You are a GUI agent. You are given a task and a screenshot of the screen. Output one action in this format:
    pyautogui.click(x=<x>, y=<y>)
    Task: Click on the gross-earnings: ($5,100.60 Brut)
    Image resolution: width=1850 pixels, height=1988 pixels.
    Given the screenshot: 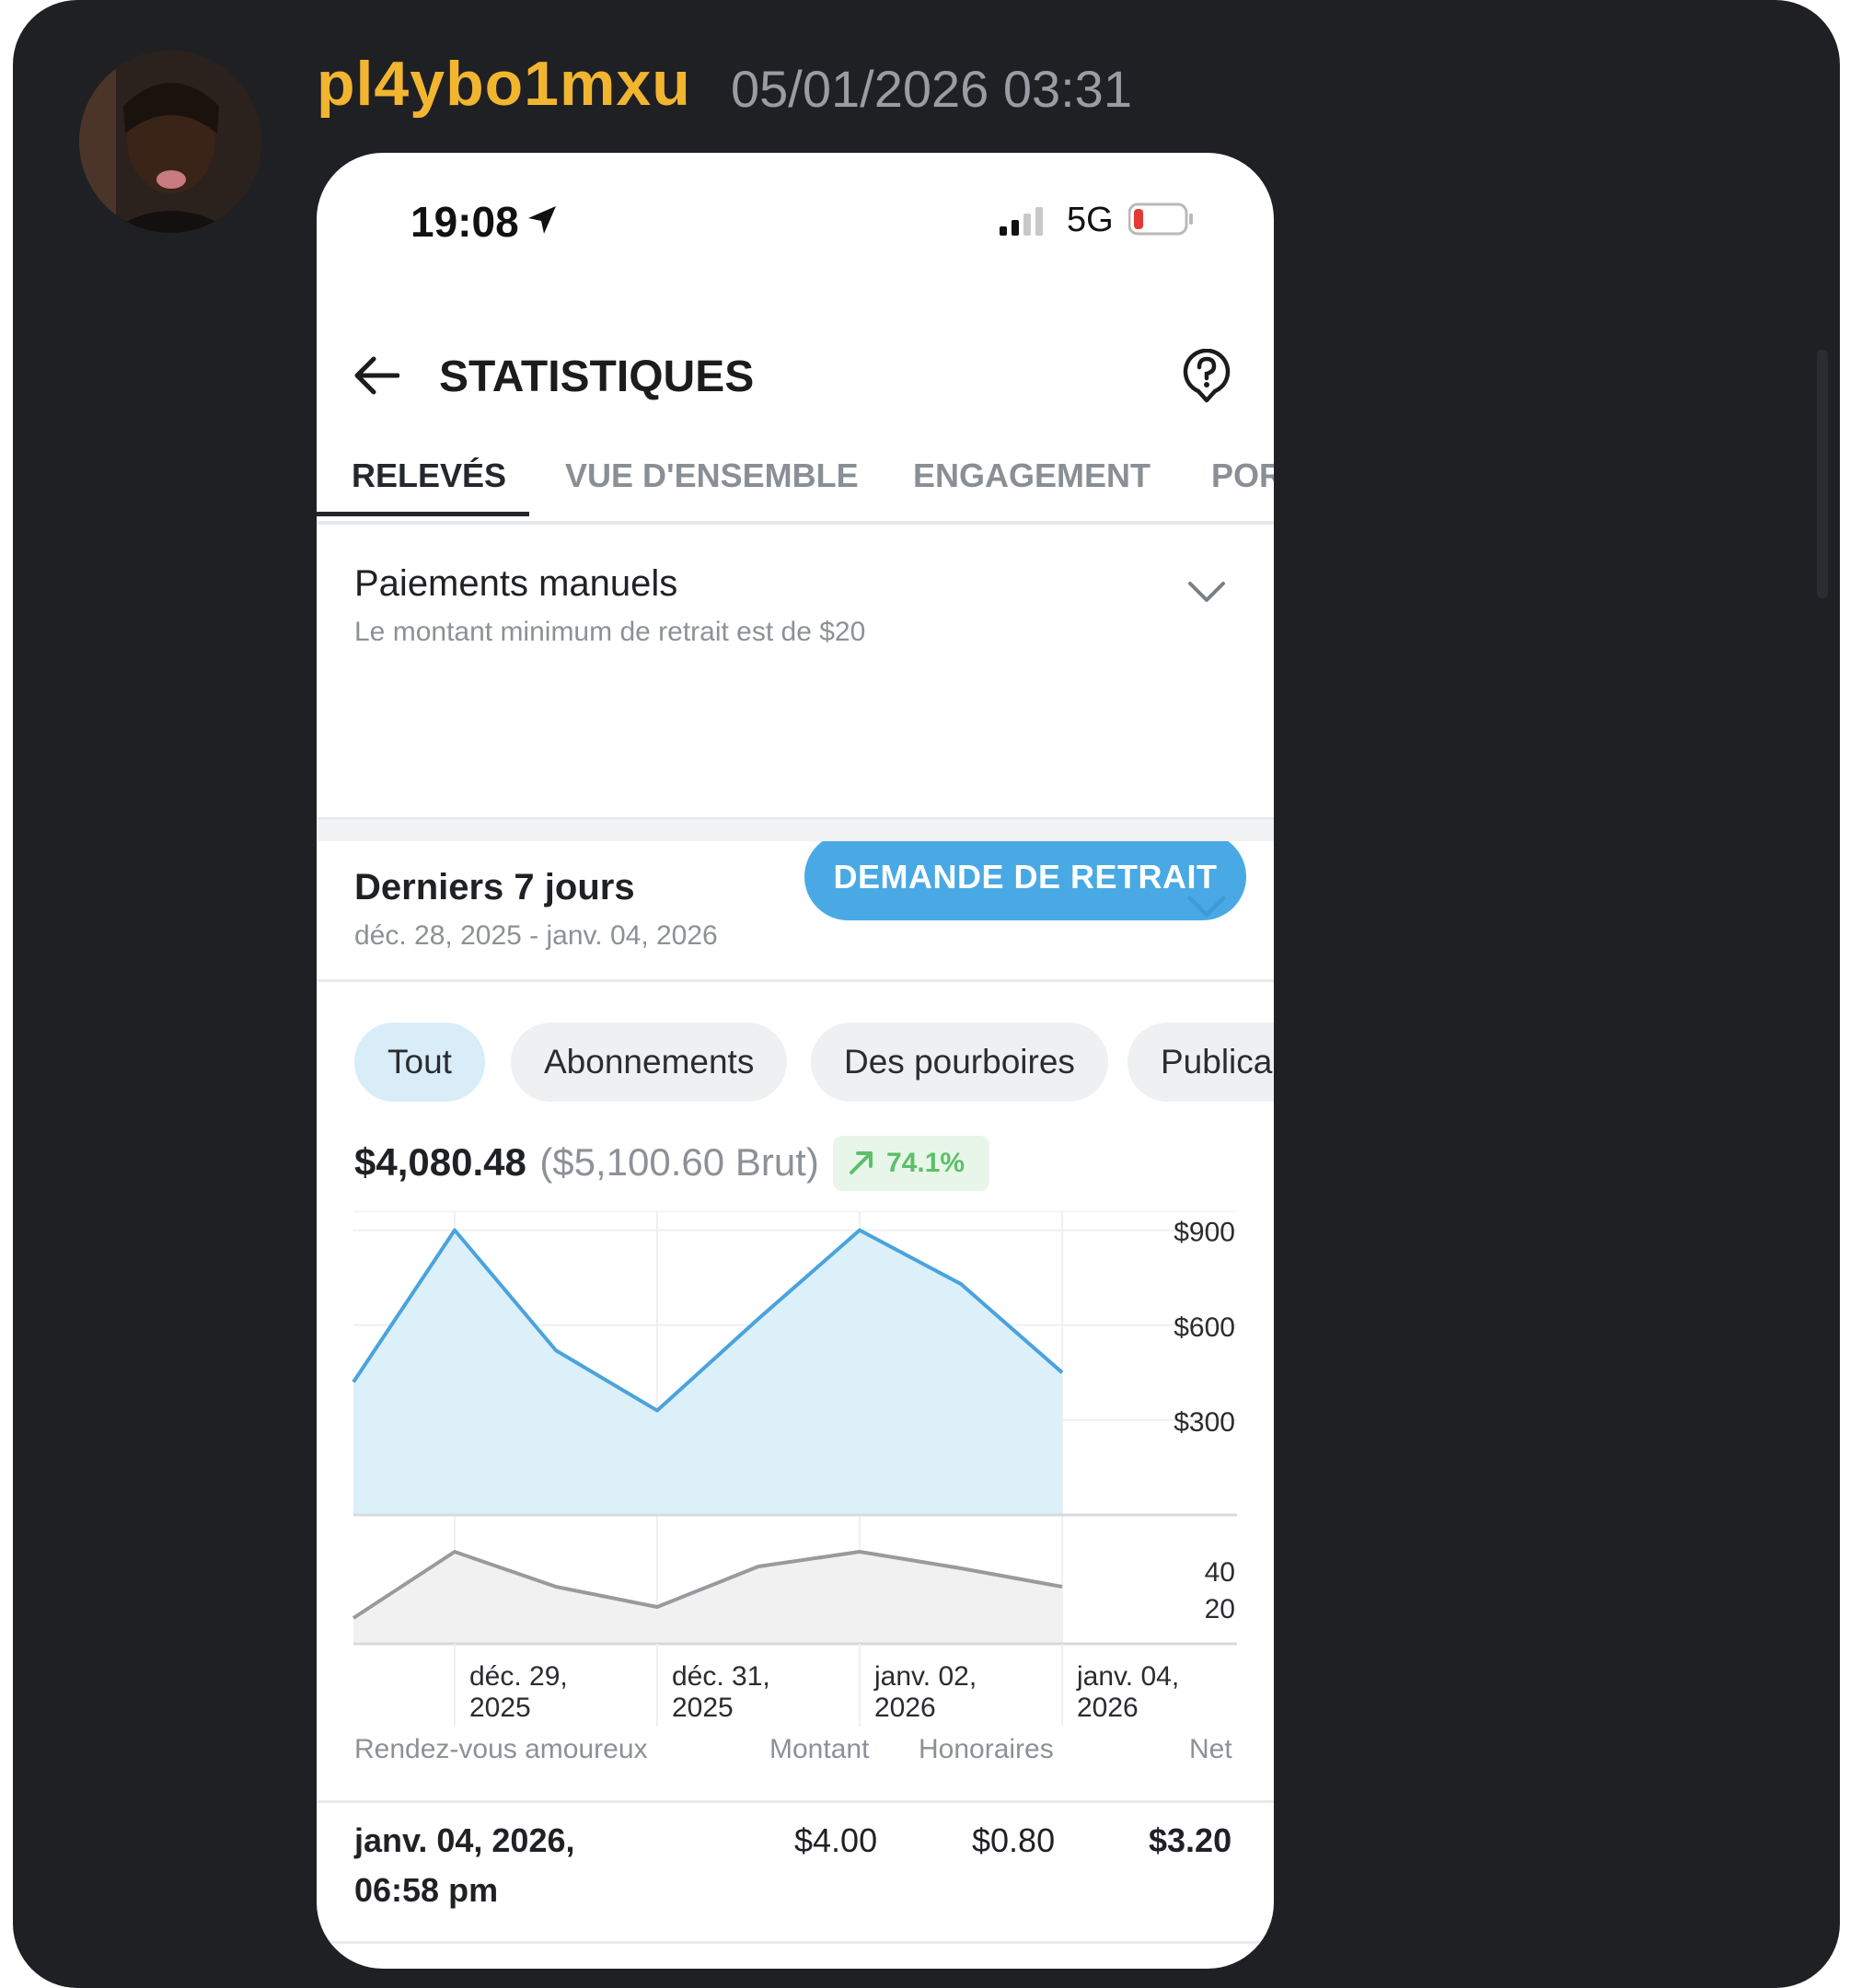 What is the action you would take?
    pyautogui.click(x=679, y=1162)
    